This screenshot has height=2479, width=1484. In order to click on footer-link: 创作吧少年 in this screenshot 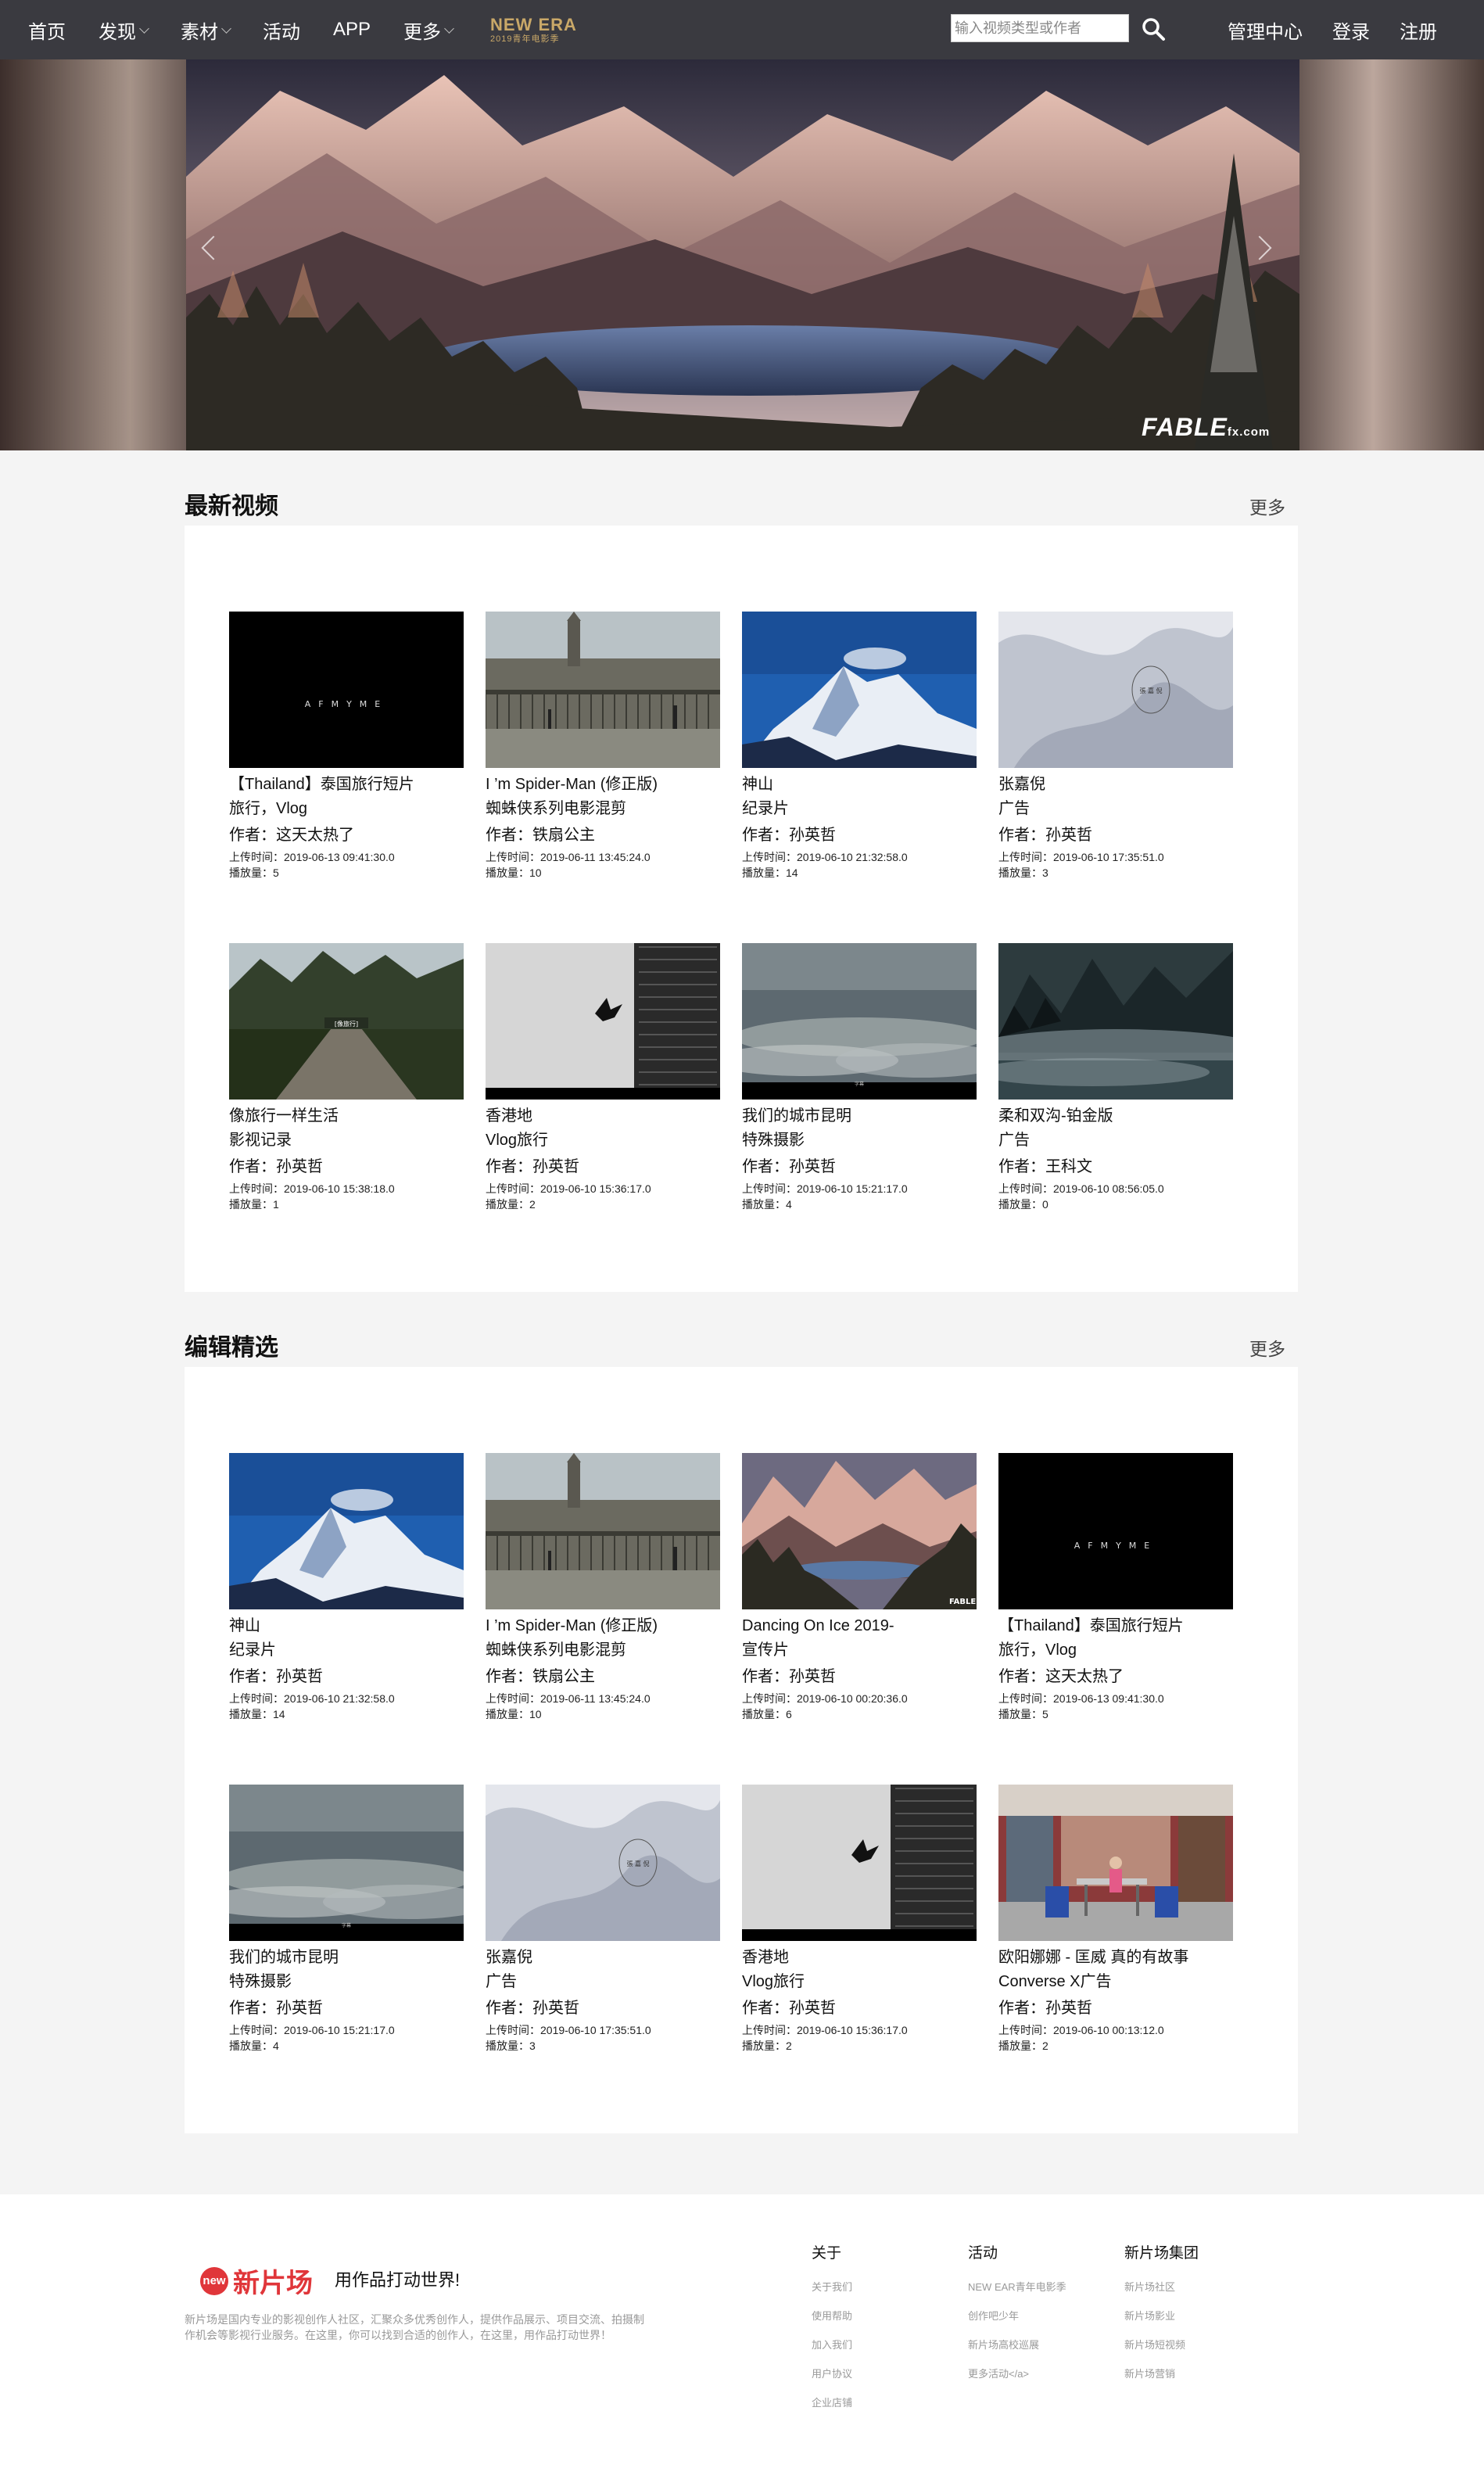, I will do `click(1017, 2316)`.